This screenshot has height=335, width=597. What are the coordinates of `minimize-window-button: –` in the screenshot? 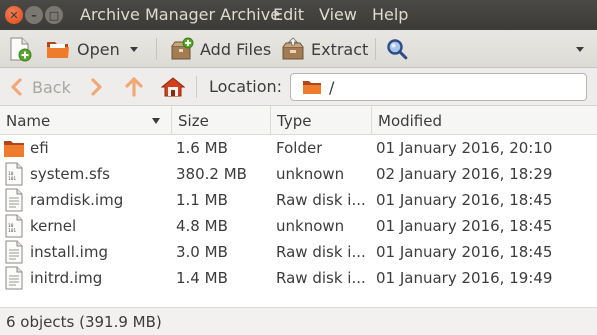 It's located at (34, 15).